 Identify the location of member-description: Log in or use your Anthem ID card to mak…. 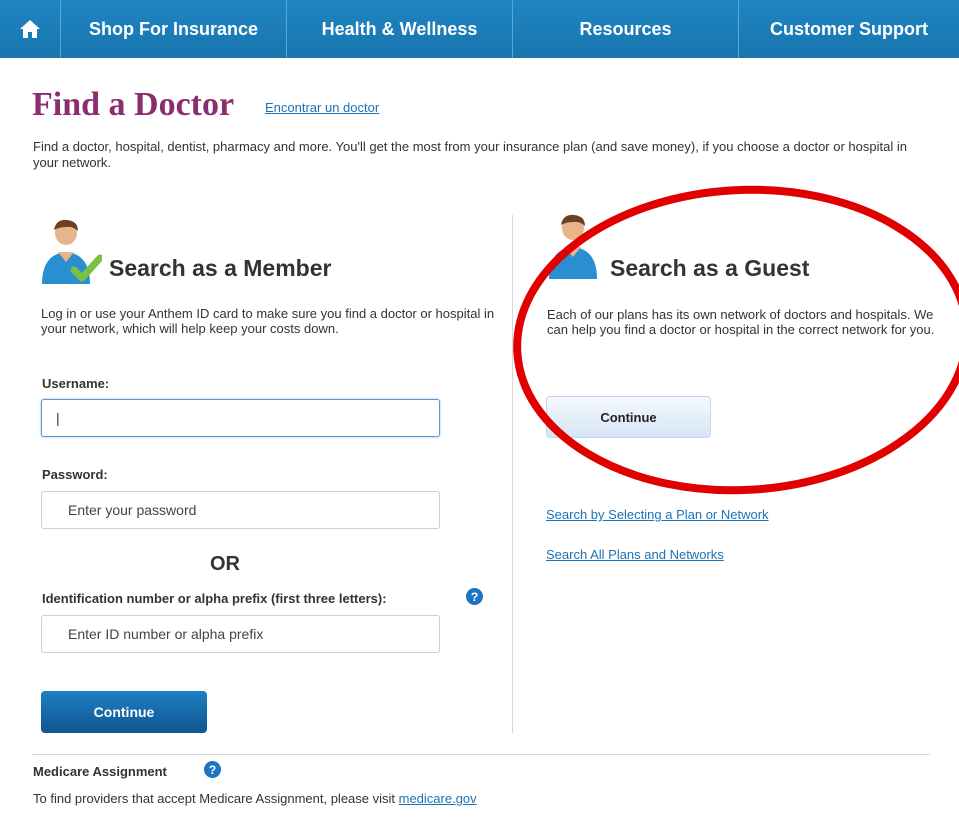
(268, 321).